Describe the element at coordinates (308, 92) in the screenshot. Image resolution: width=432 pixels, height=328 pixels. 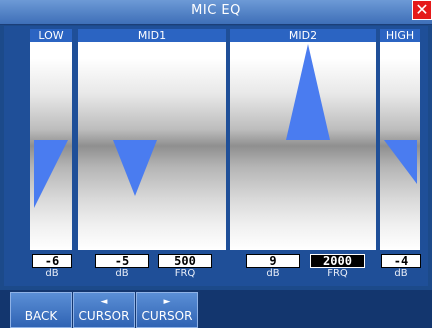
I see `mid2-band-curve` at that location.